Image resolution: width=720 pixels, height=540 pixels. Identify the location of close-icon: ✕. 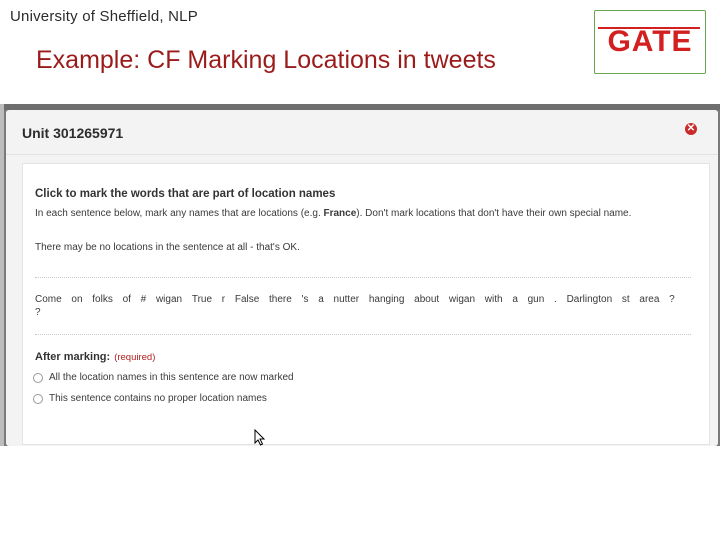
(691, 129).